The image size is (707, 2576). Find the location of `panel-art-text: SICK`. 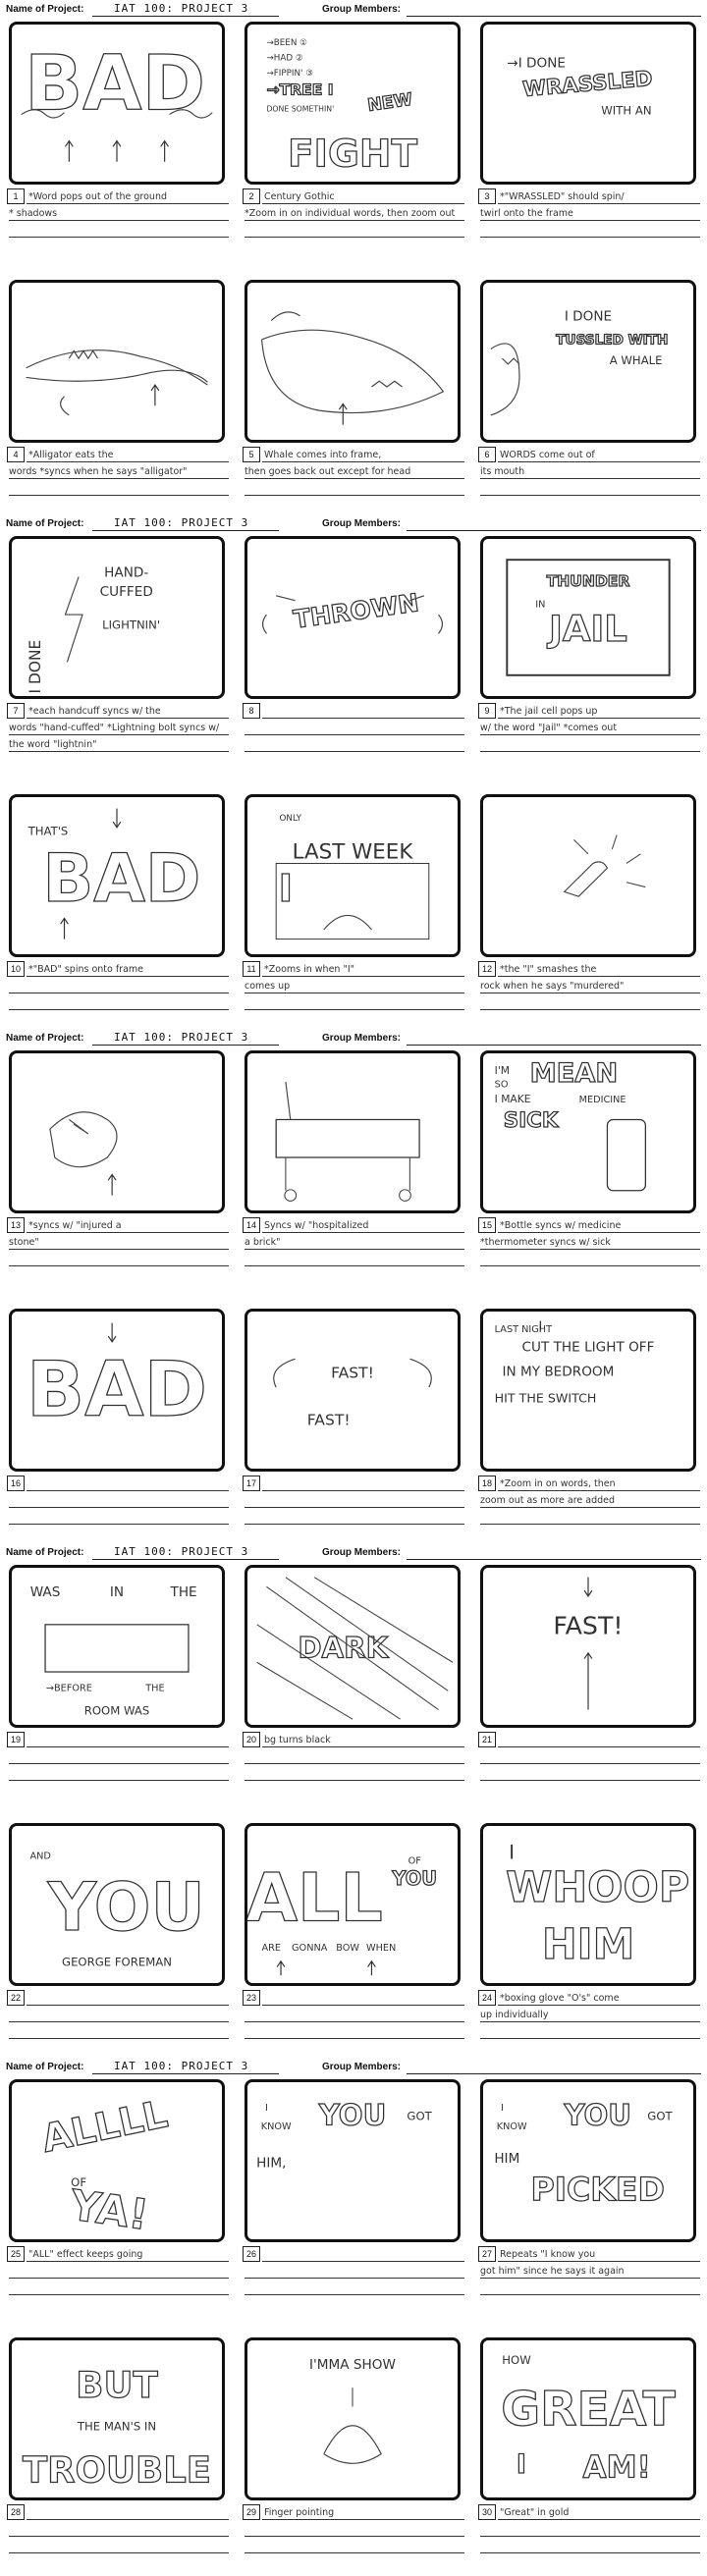

panel-art-text: SICK is located at coordinates (532, 1120).